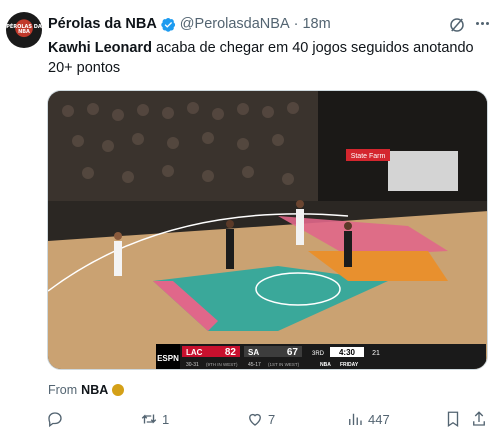  I want to click on verified-badge-icon, so click(168, 24).